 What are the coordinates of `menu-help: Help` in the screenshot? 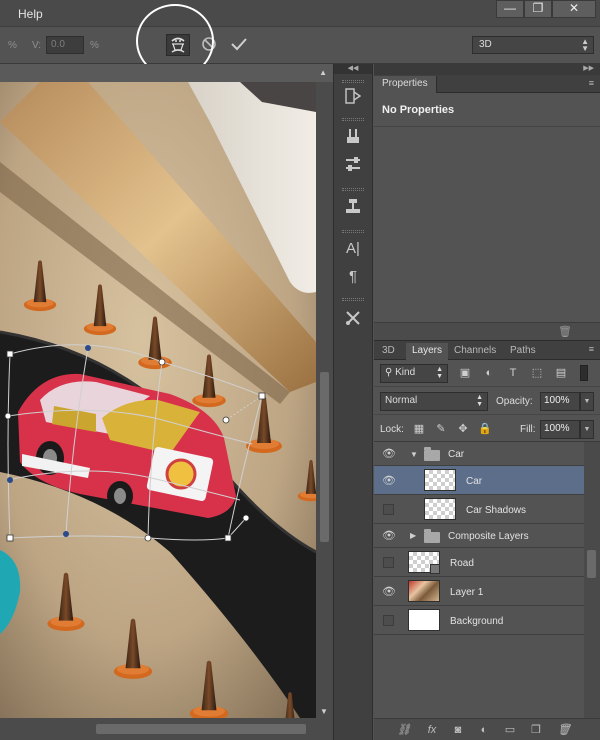 It's located at (30, 14).